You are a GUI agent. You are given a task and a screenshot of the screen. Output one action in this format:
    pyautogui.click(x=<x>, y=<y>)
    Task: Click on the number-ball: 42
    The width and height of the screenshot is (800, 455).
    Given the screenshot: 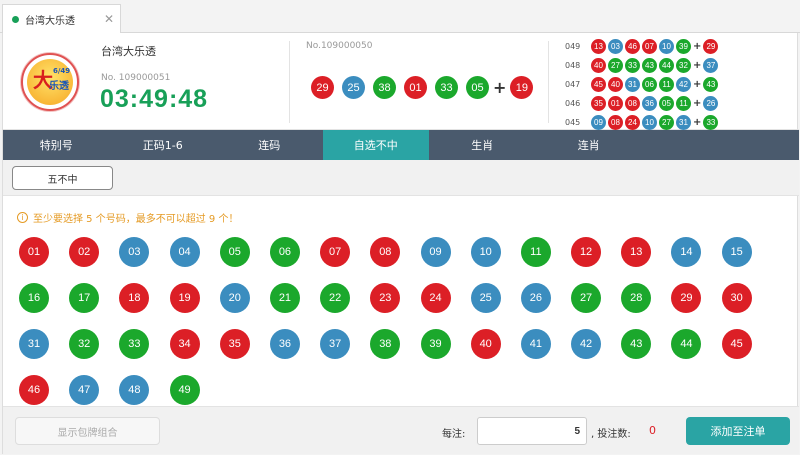 What is the action you would take?
    pyautogui.click(x=586, y=344)
    